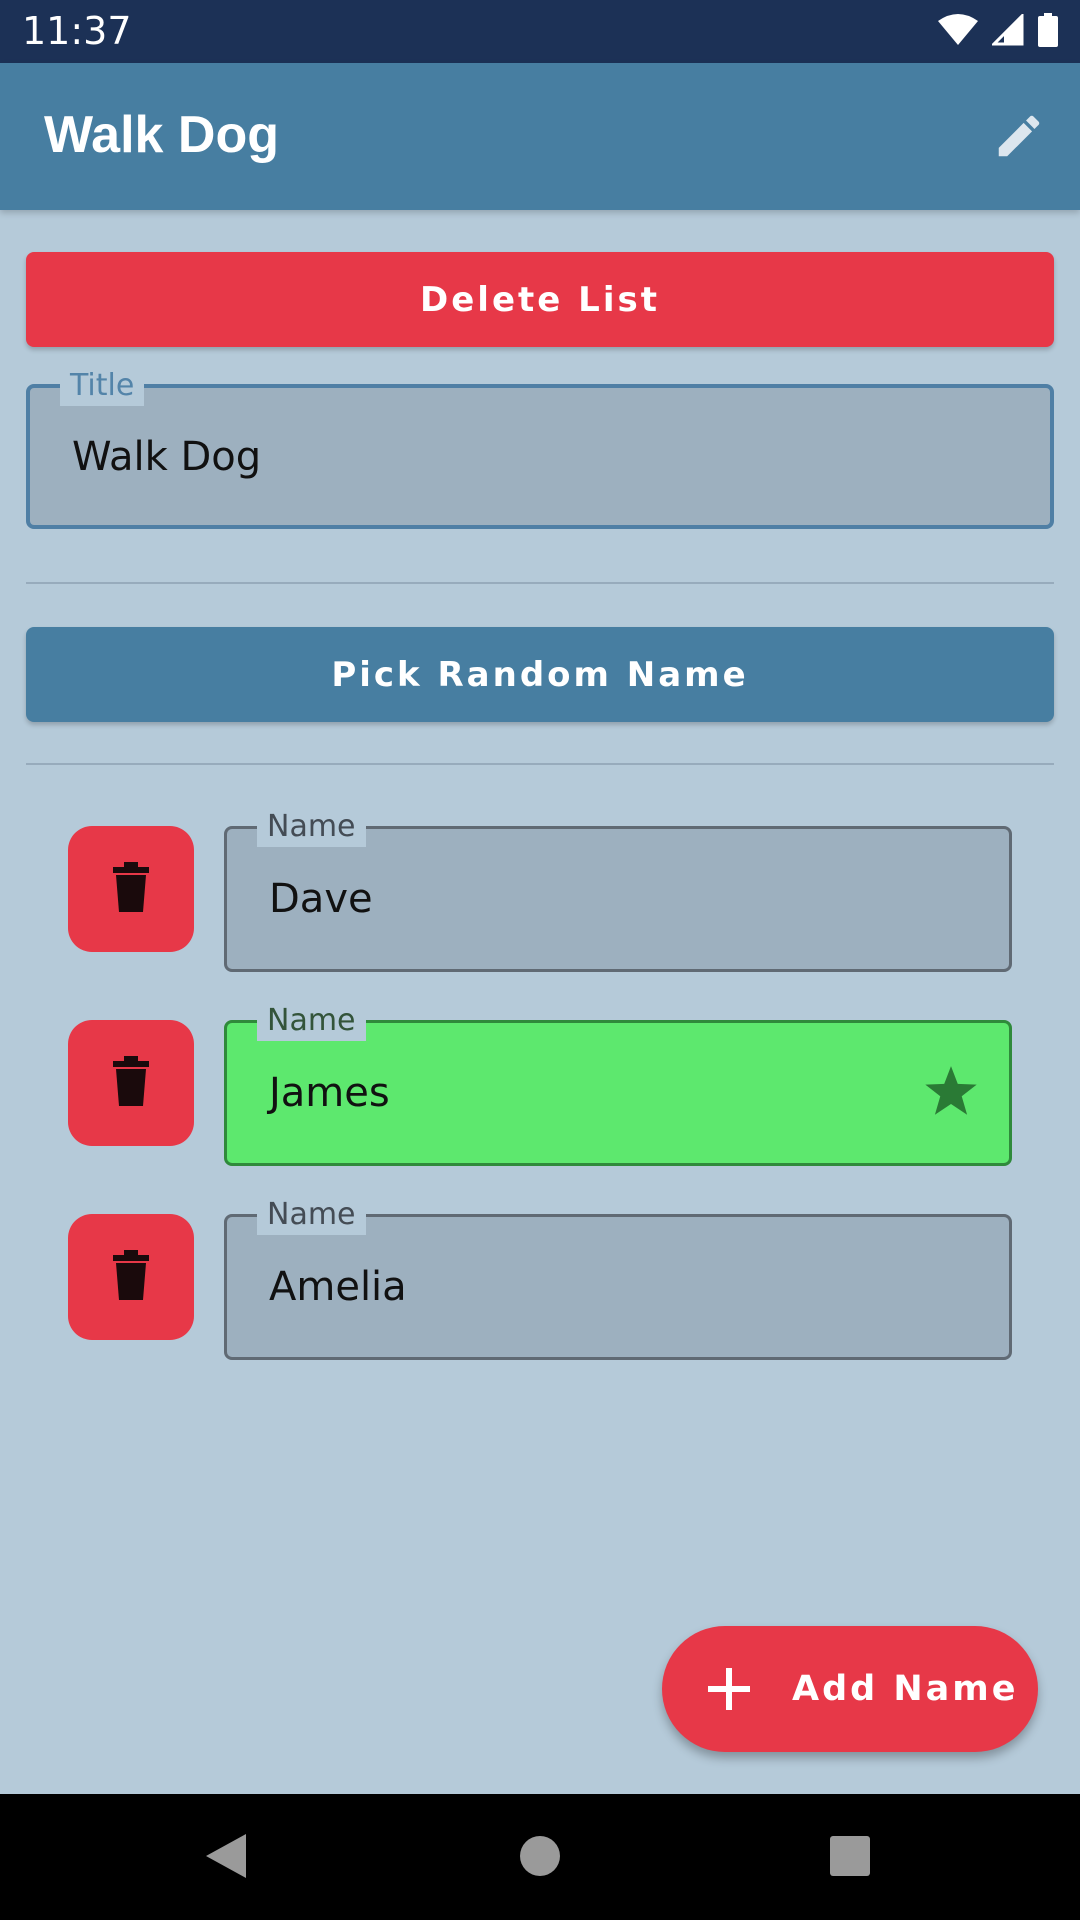  What do you see at coordinates (540, 31) in the screenshot?
I see `status-bar: 11:37` at bounding box center [540, 31].